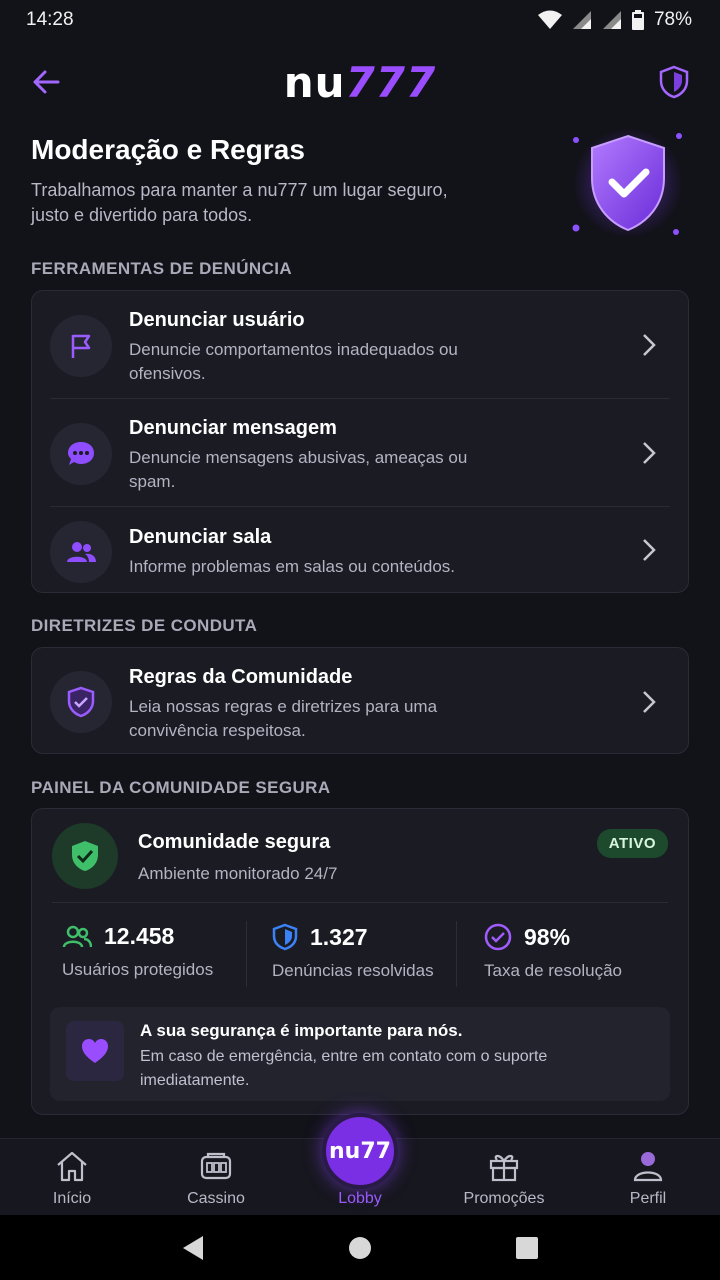  Describe the element at coordinates (85, 856) in the screenshot. I see `safety-shield-icon` at that location.